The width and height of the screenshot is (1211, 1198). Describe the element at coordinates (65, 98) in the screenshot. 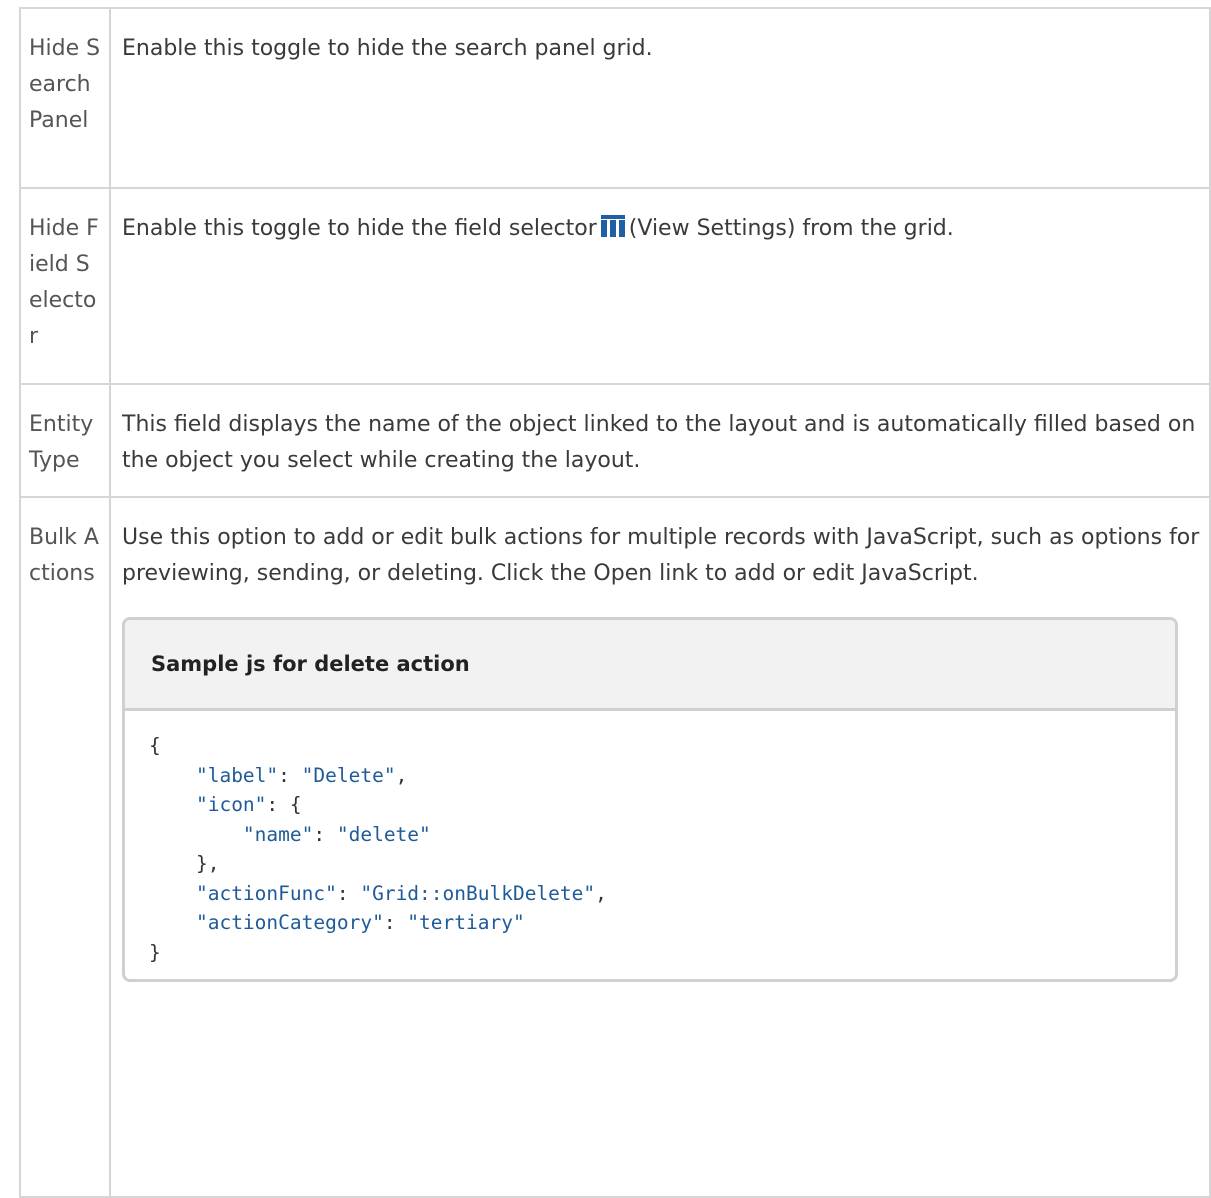

I see `property-name: Hide Search Panel` at that location.